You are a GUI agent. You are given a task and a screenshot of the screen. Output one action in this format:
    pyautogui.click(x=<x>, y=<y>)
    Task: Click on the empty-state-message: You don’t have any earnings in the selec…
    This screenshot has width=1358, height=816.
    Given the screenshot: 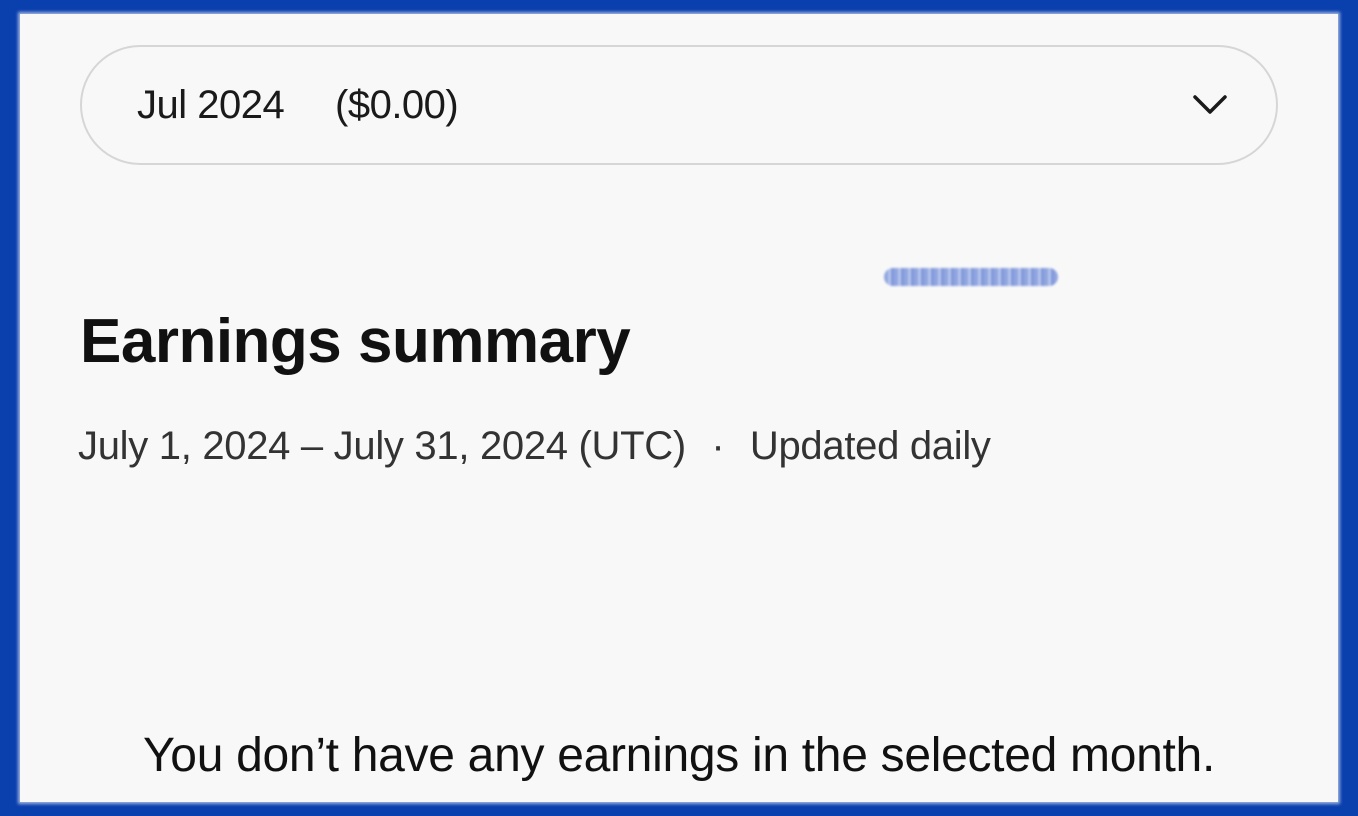 What is the action you would take?
    pyautogui.click(x=679, y=755)
    